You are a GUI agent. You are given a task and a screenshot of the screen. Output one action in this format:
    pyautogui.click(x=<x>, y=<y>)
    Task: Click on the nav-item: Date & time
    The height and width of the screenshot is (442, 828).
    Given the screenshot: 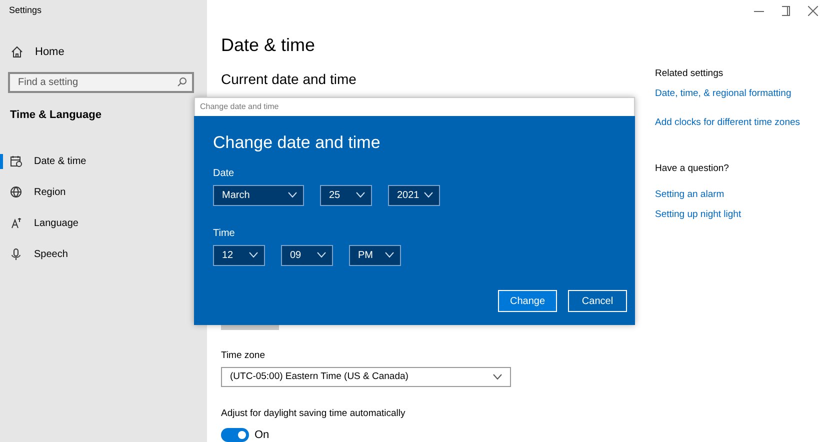 What is the action you would take?
    pyautogui.click(x=103, y=161)
    